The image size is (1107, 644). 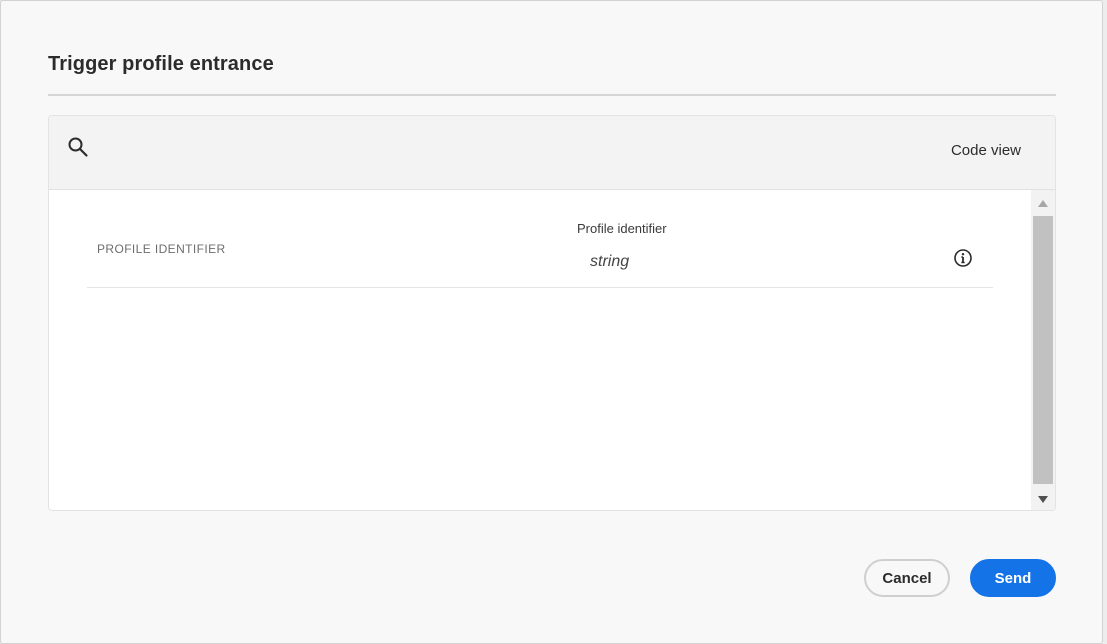 I want to click on scroll-up-arrow-icon, so click(x=1043, y=204).